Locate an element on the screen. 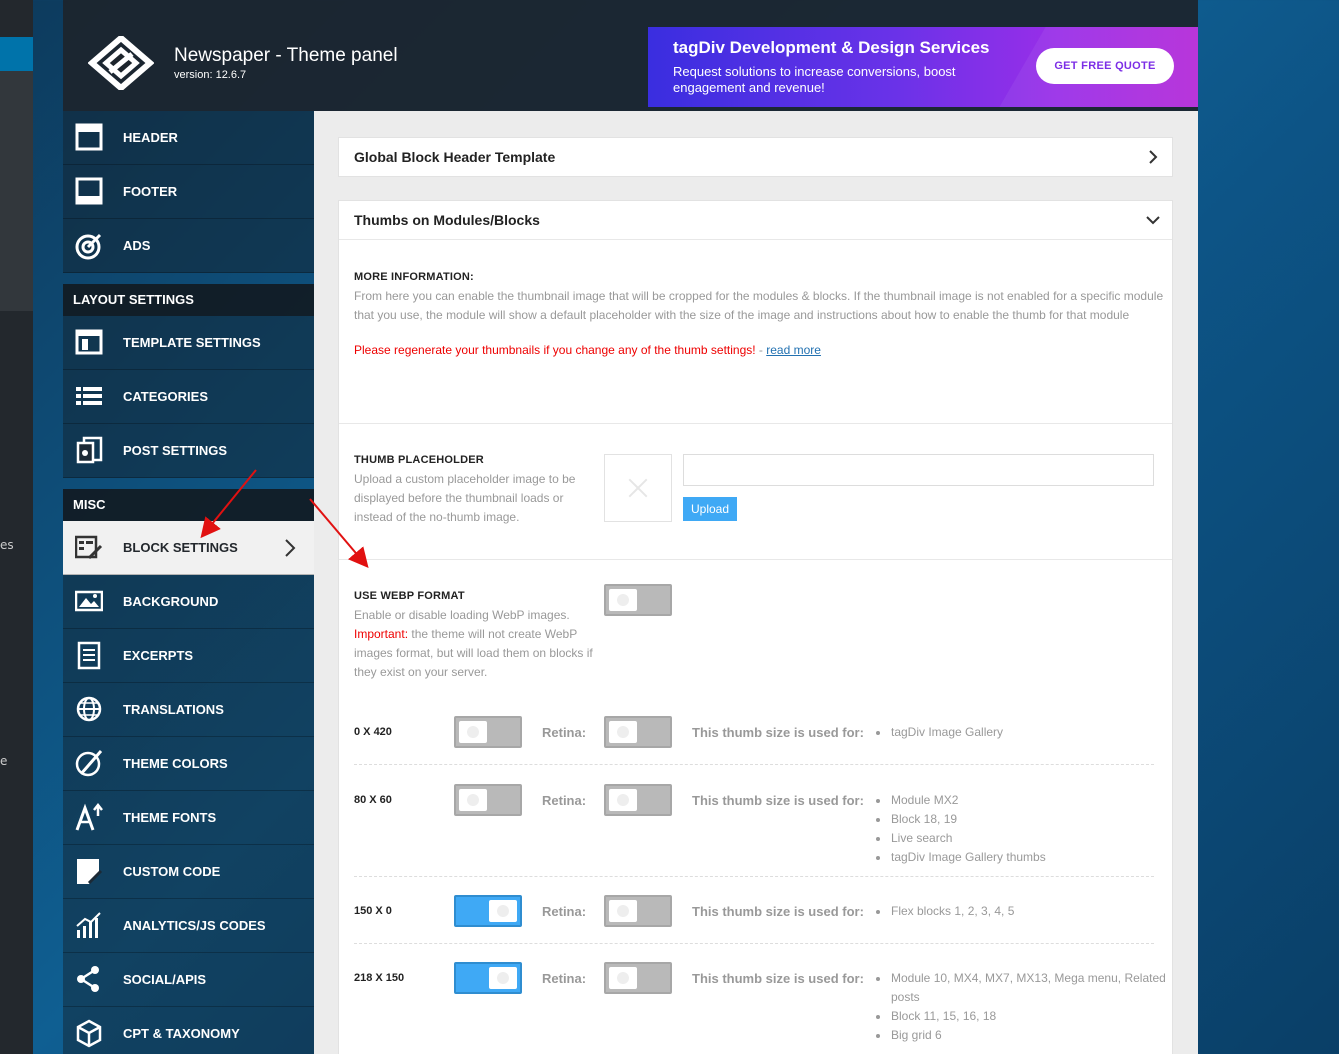  sidebar-item-block-settings: BLOCK SETTINGS is located at coordinates (188, 548).